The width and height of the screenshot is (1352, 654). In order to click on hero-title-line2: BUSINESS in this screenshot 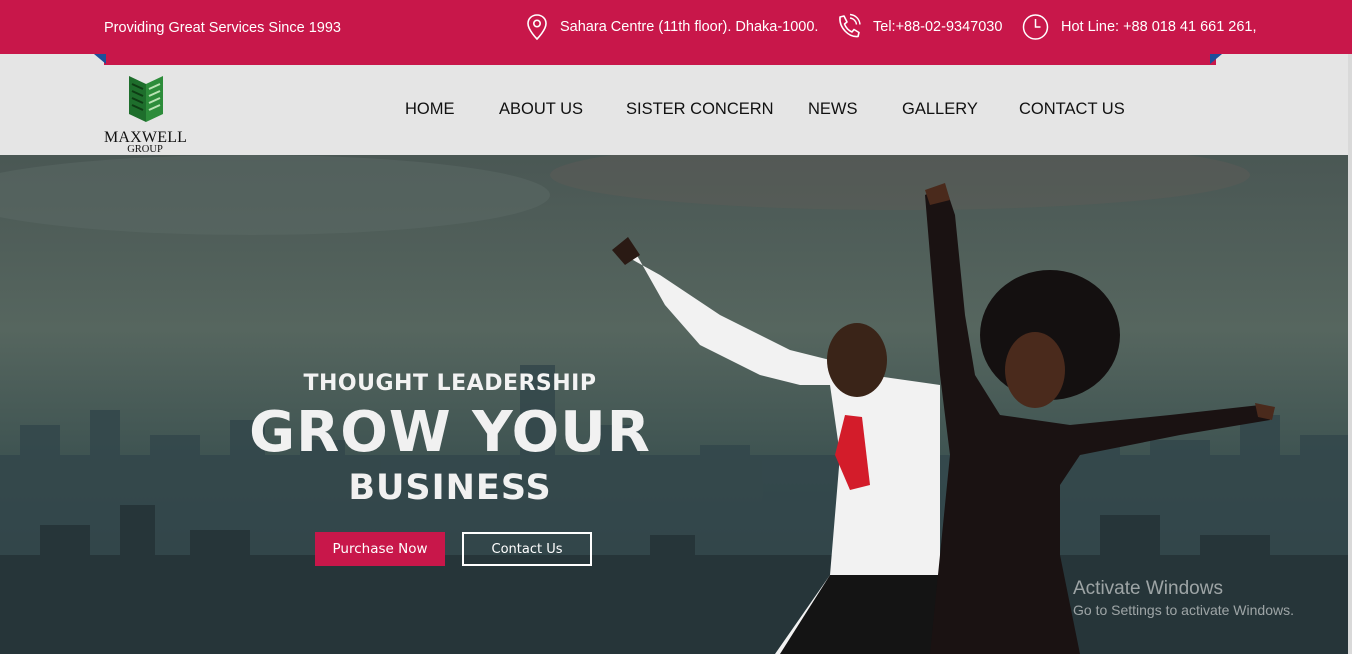, I will do `click(450, 488)`.